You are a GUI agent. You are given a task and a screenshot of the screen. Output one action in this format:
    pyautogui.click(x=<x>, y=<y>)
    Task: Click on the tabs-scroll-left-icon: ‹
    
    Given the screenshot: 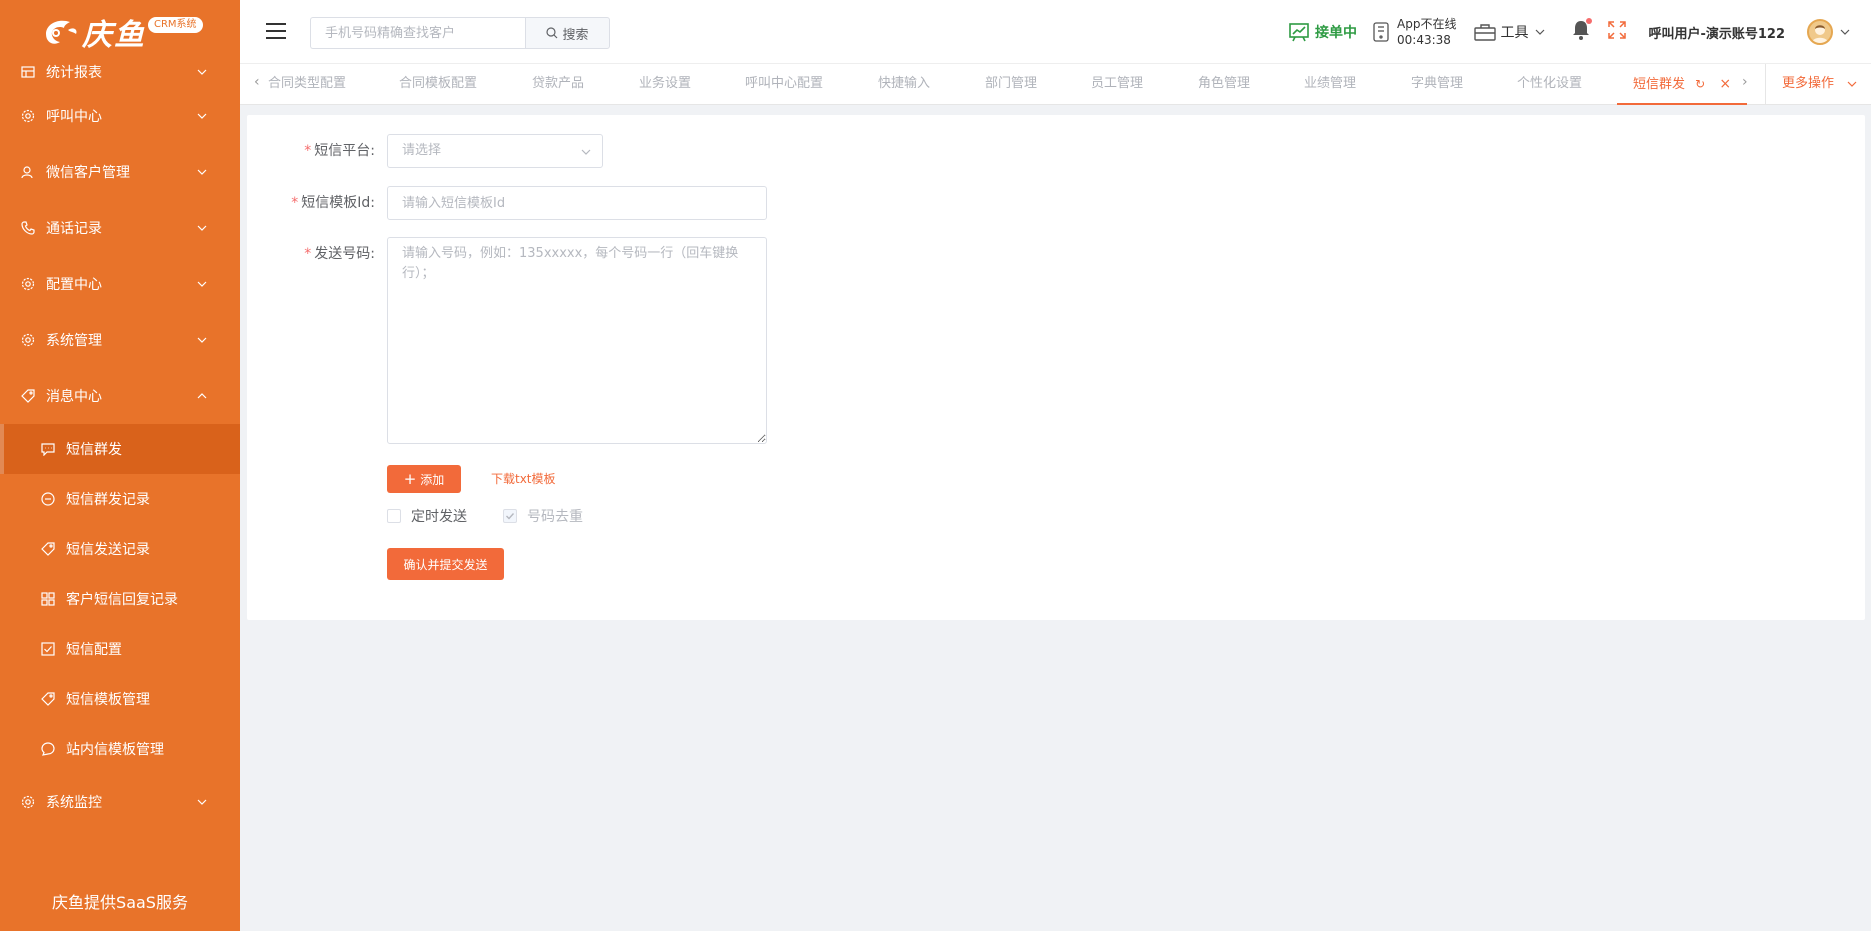 What is the action you would take?
    pyautogui.click(x=257, y=82)
    